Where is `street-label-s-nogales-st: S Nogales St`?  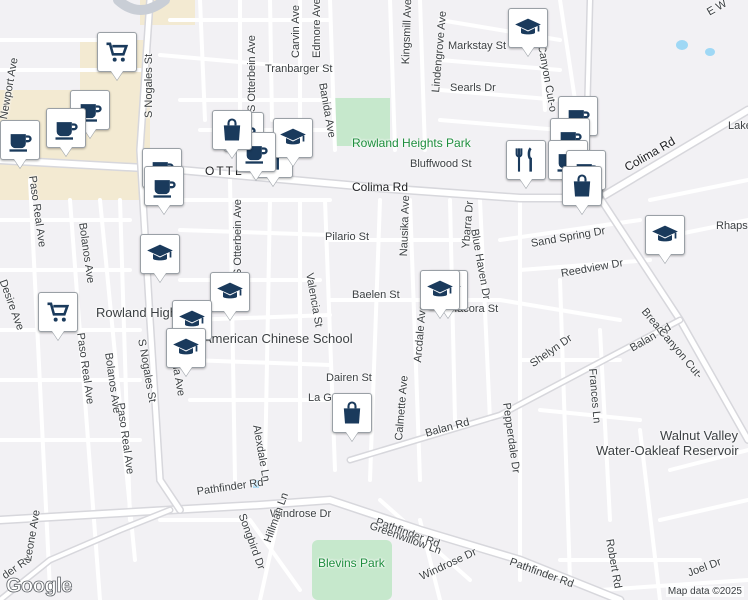
street-label-s-nogales-st: S Nogales St is located at coordinates (149, 85).